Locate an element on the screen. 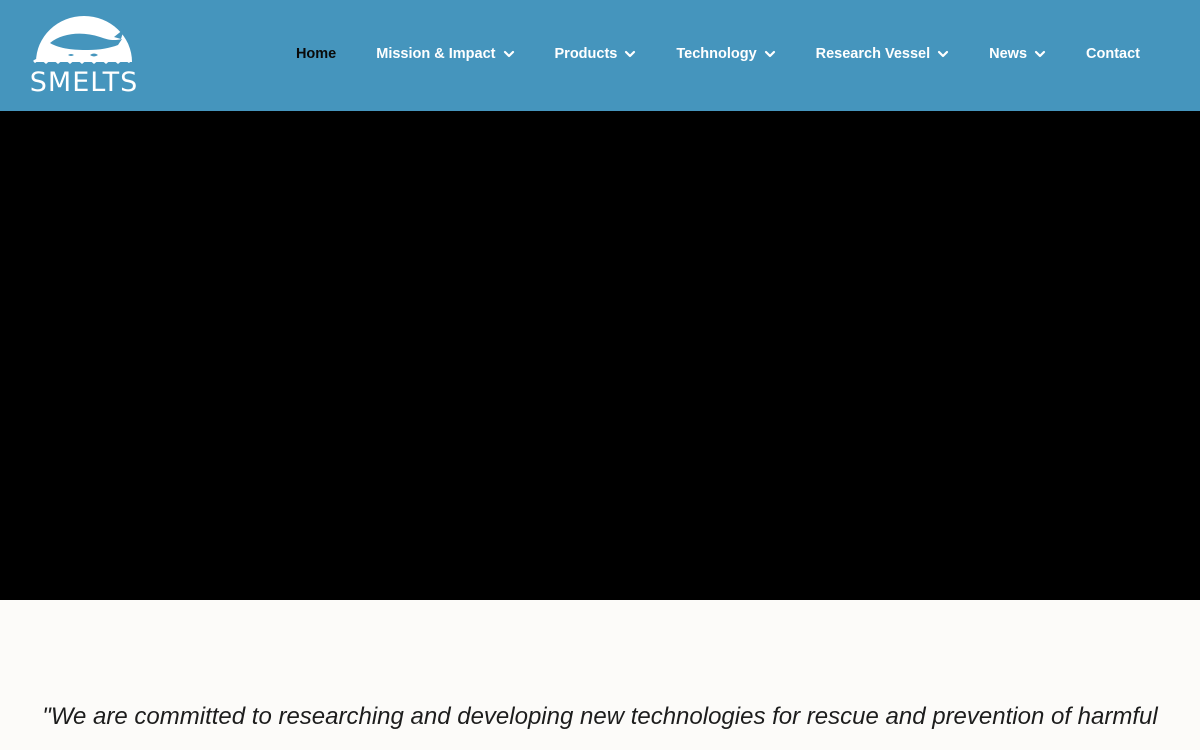  nav-item-label: Contact is located at coordinates (1113, 54).